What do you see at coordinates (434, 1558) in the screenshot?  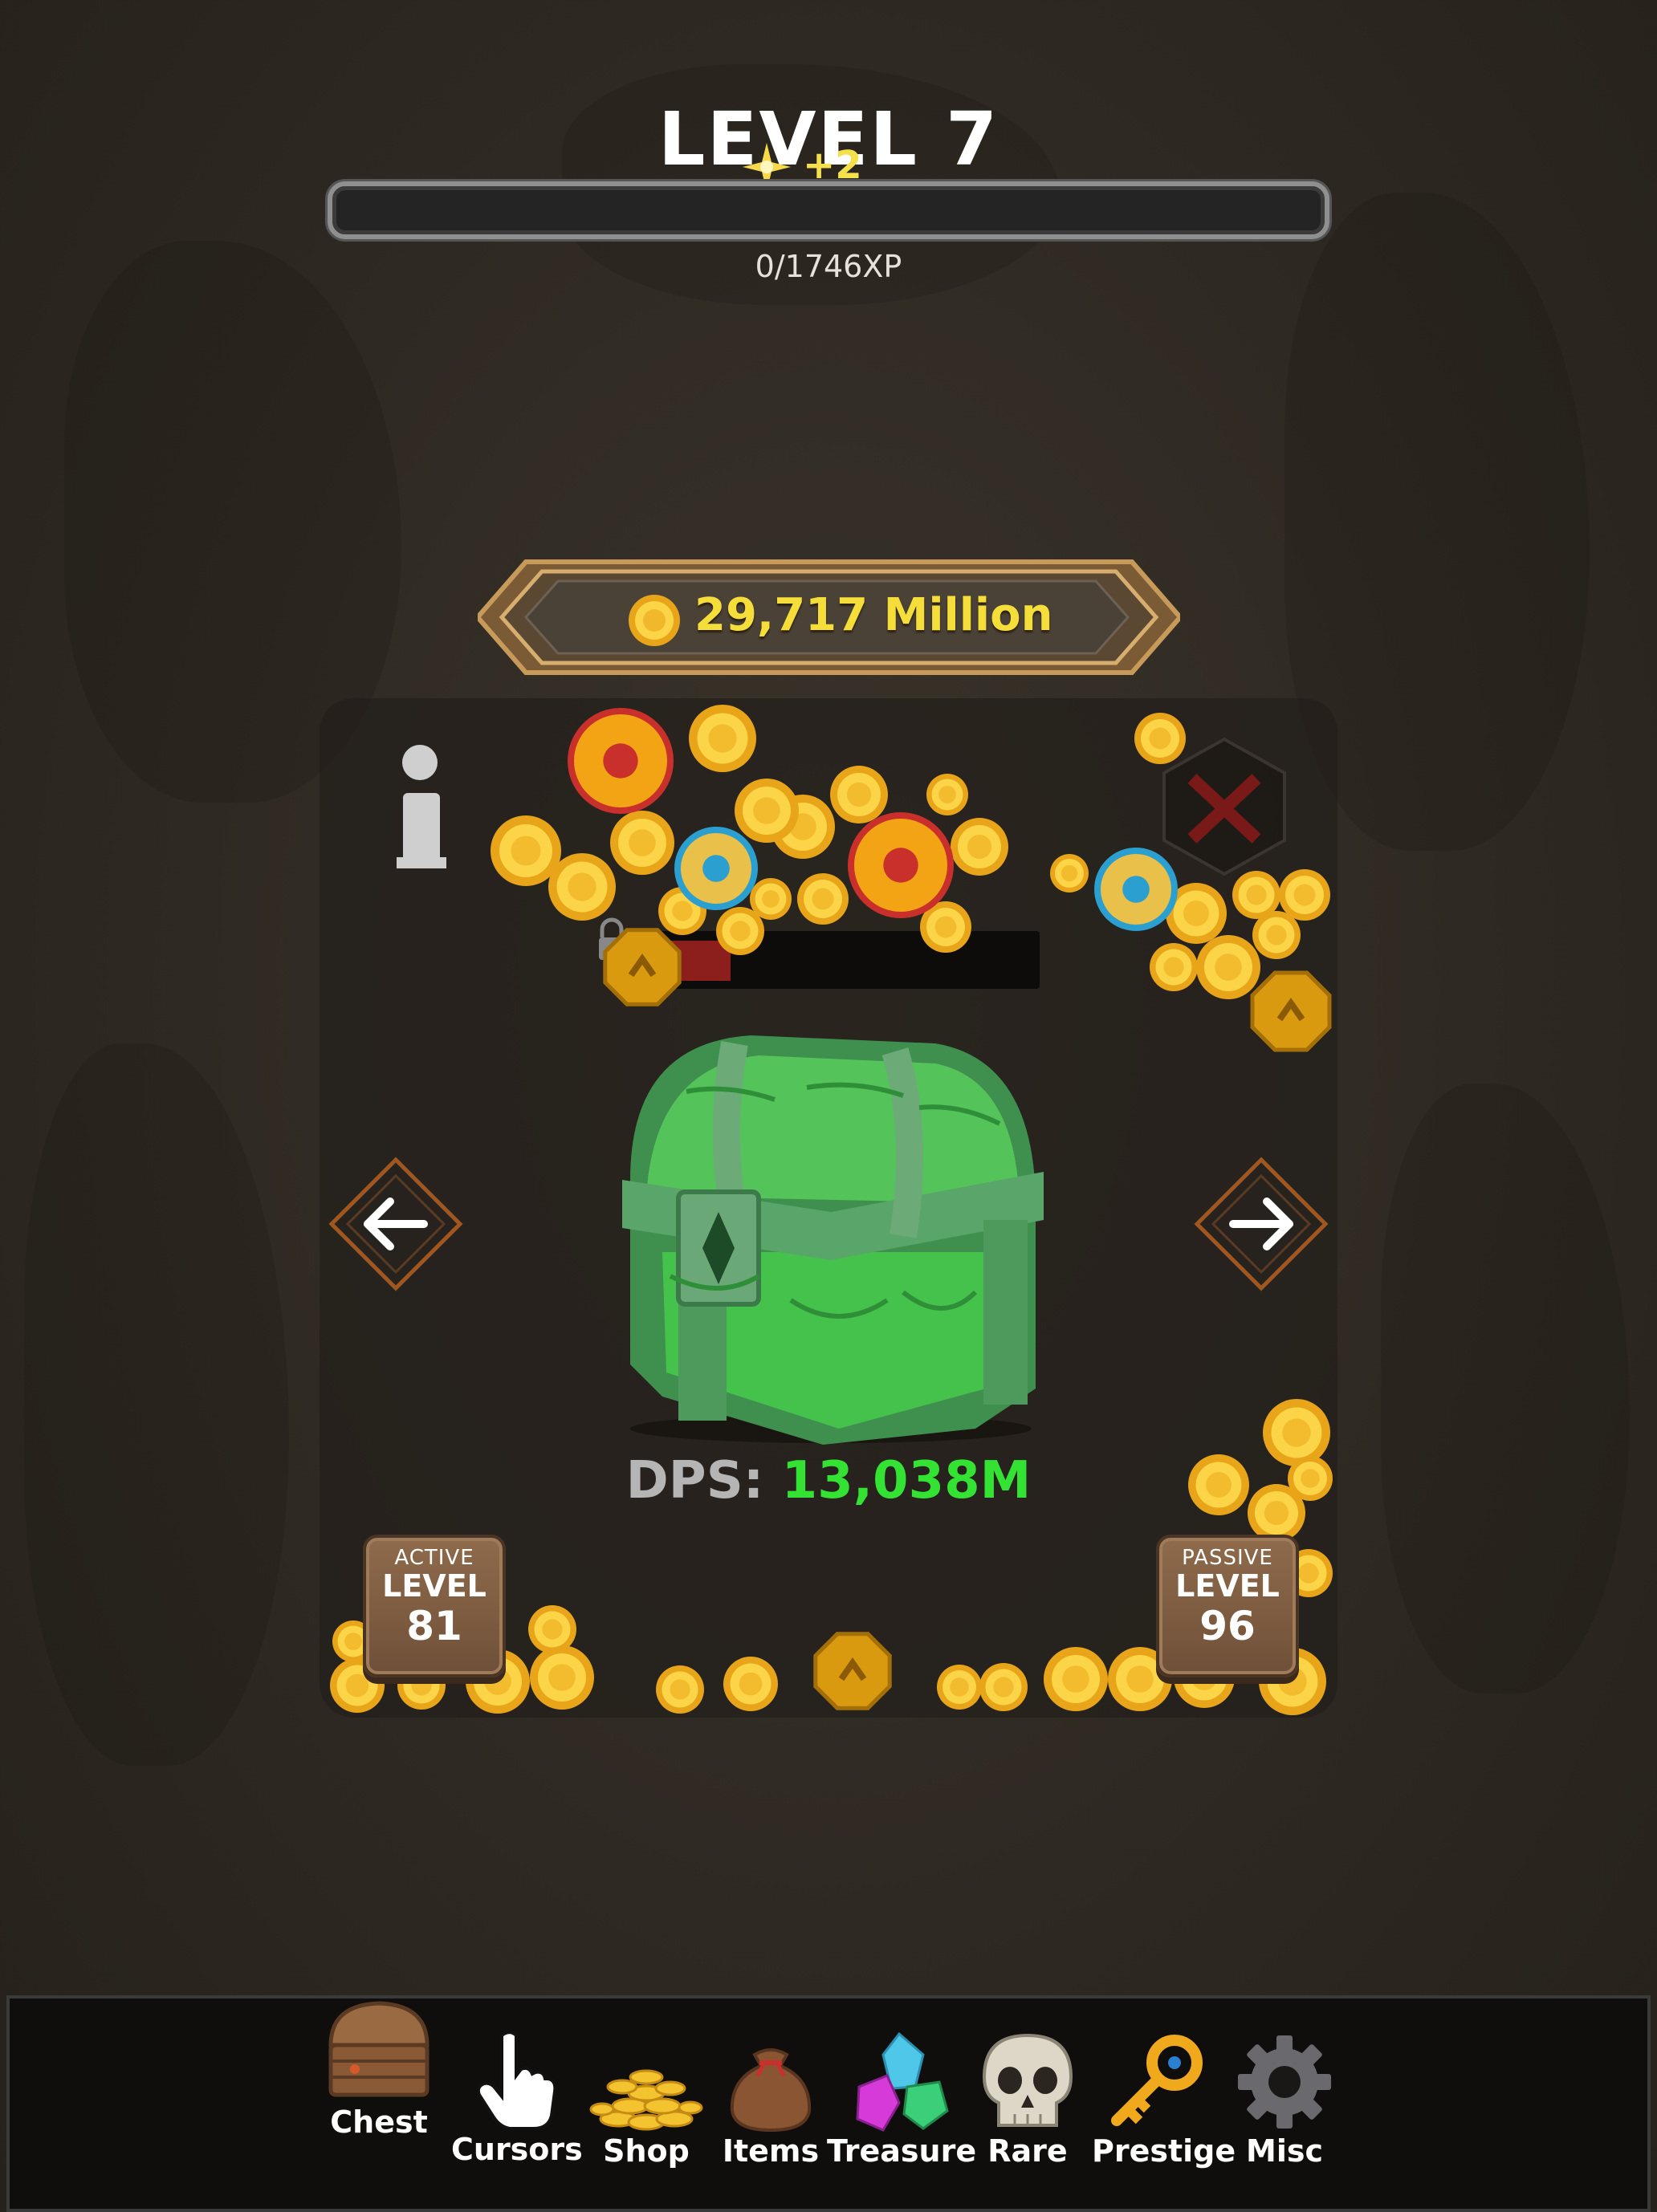 I see `active-level-kind: ACTIVE` at bounding box center [434, 1558].